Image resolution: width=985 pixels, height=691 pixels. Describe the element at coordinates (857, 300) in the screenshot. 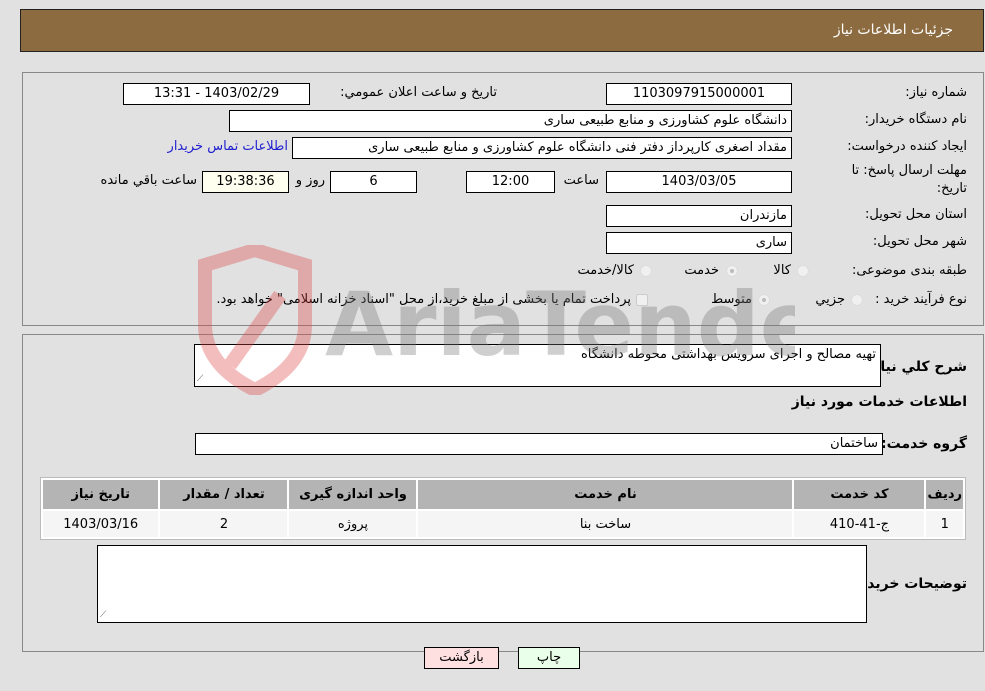

I see `process-radio-minor` at that location.